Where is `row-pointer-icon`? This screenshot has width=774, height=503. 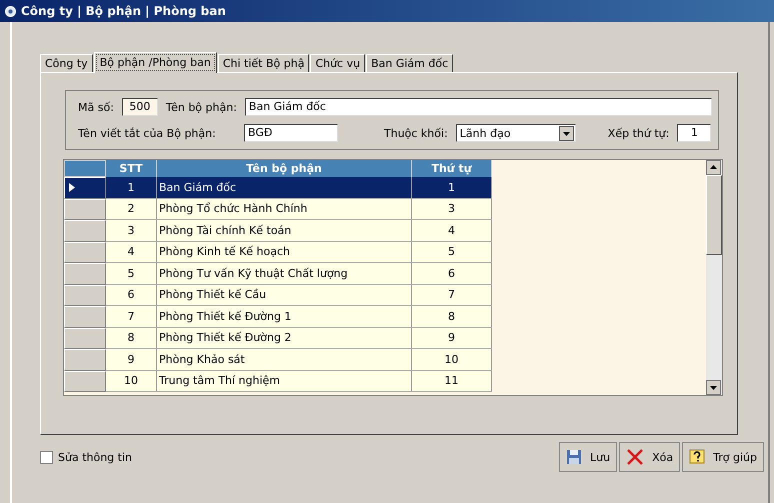
row-pointer-icon is located at coordinates (72, 187).